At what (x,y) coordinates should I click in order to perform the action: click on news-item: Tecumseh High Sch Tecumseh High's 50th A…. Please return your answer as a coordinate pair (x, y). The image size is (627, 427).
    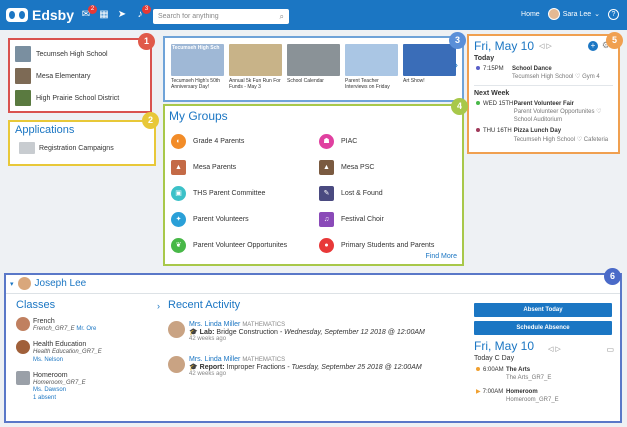
    Looking at the image, I should click on (198, 67).